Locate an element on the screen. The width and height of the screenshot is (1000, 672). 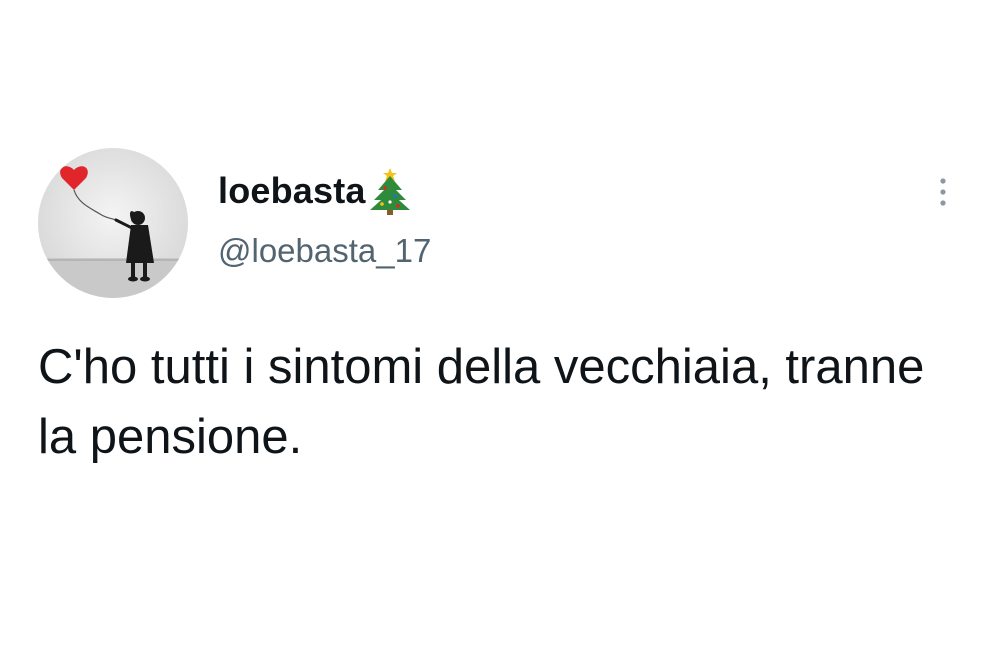
author-display-name: loebasta is located at coordinates (292, 191).